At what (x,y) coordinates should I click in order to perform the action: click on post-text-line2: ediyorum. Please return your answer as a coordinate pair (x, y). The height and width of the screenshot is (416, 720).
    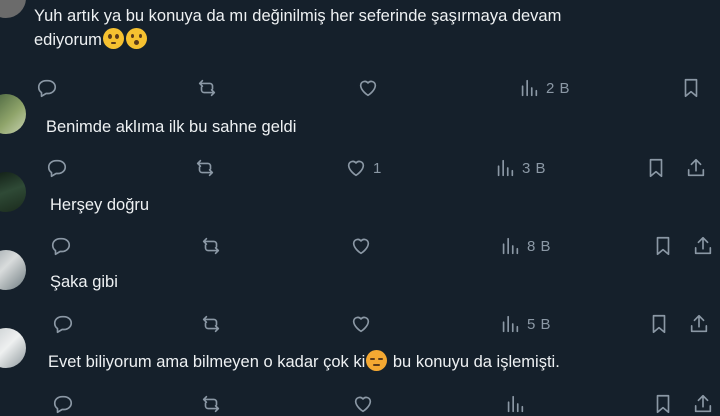
    Looking at the image, I should click on (68, 40).